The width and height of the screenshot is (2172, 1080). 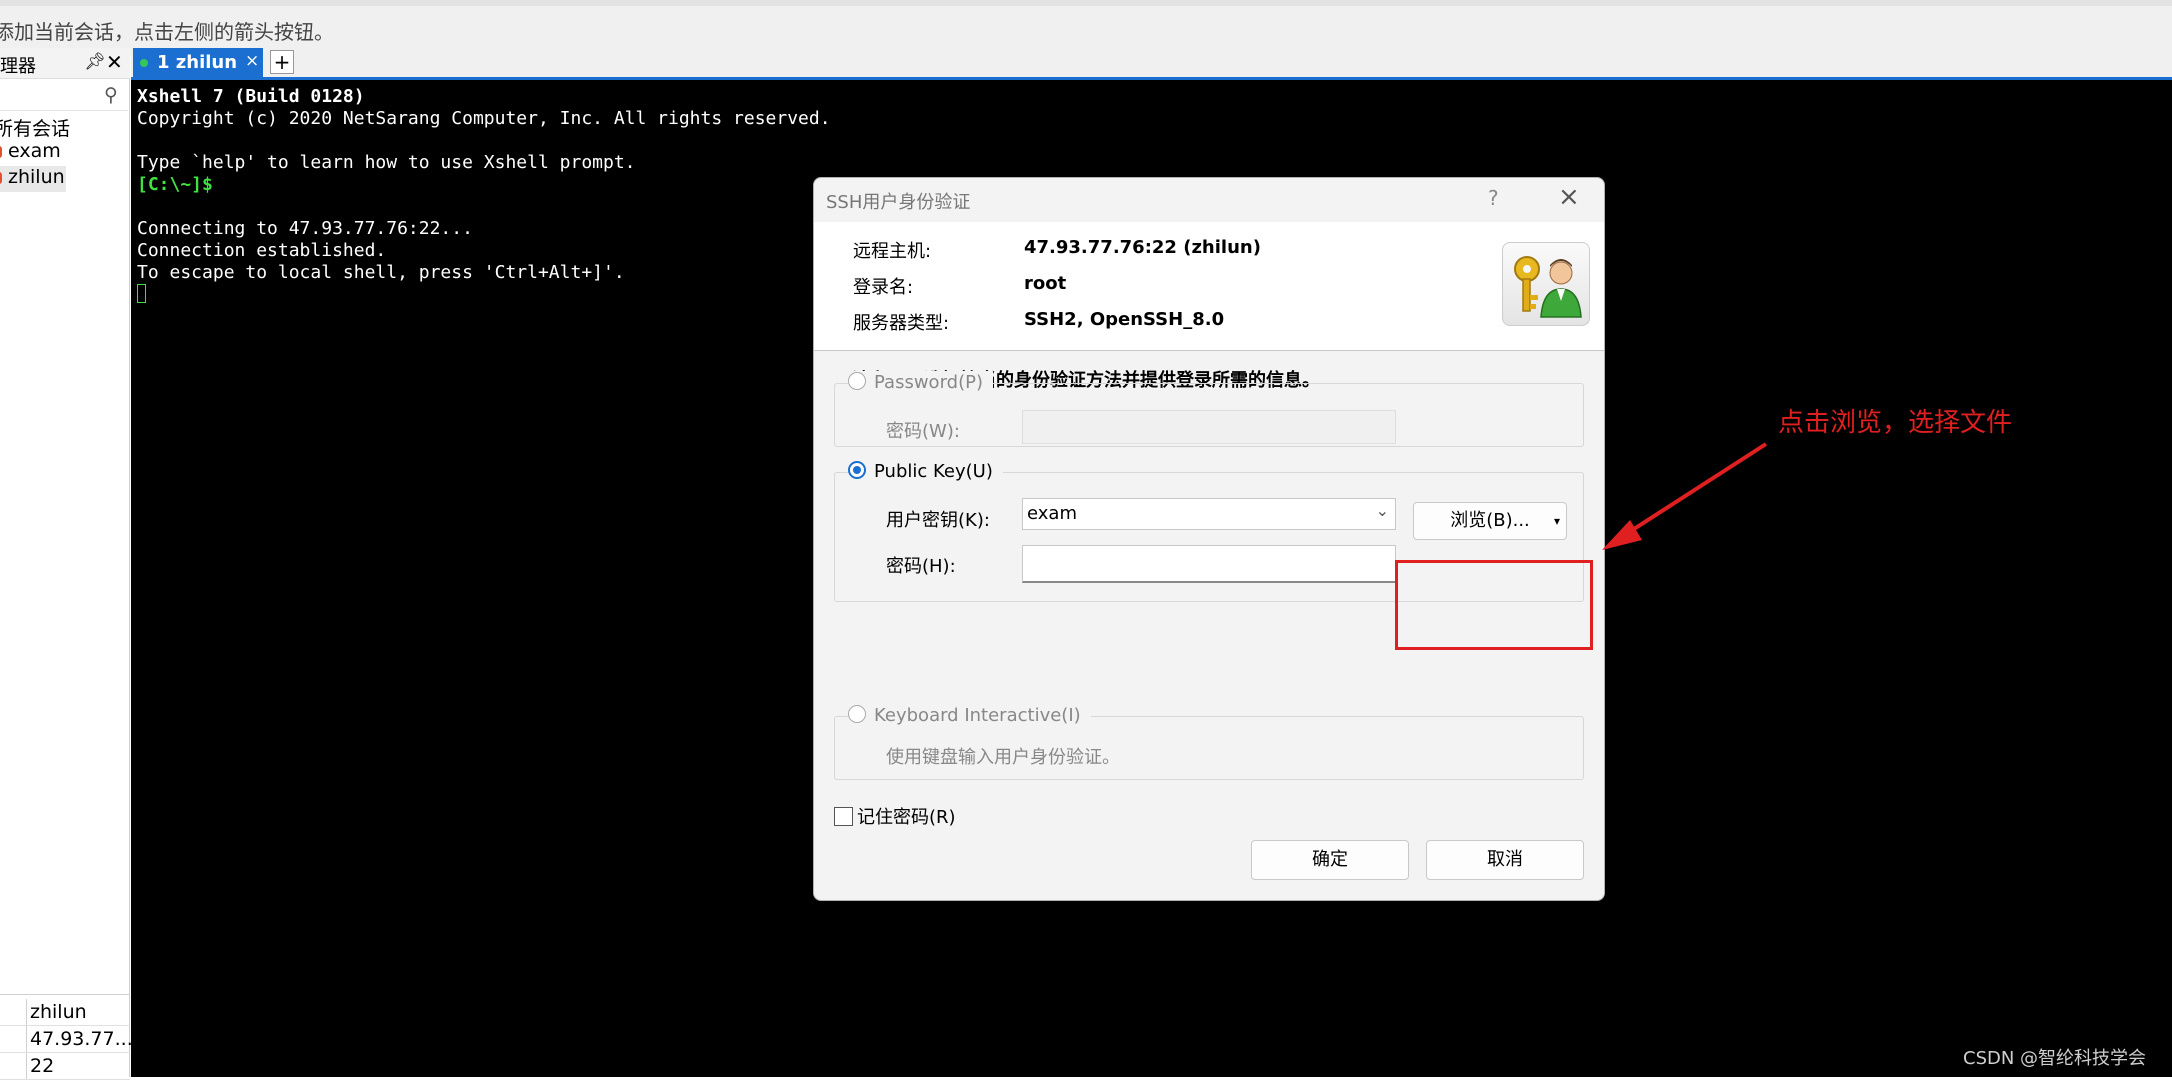 I want to click on session-manager-header: 理器 📌︎ ✕, so click(x=65, y=63).